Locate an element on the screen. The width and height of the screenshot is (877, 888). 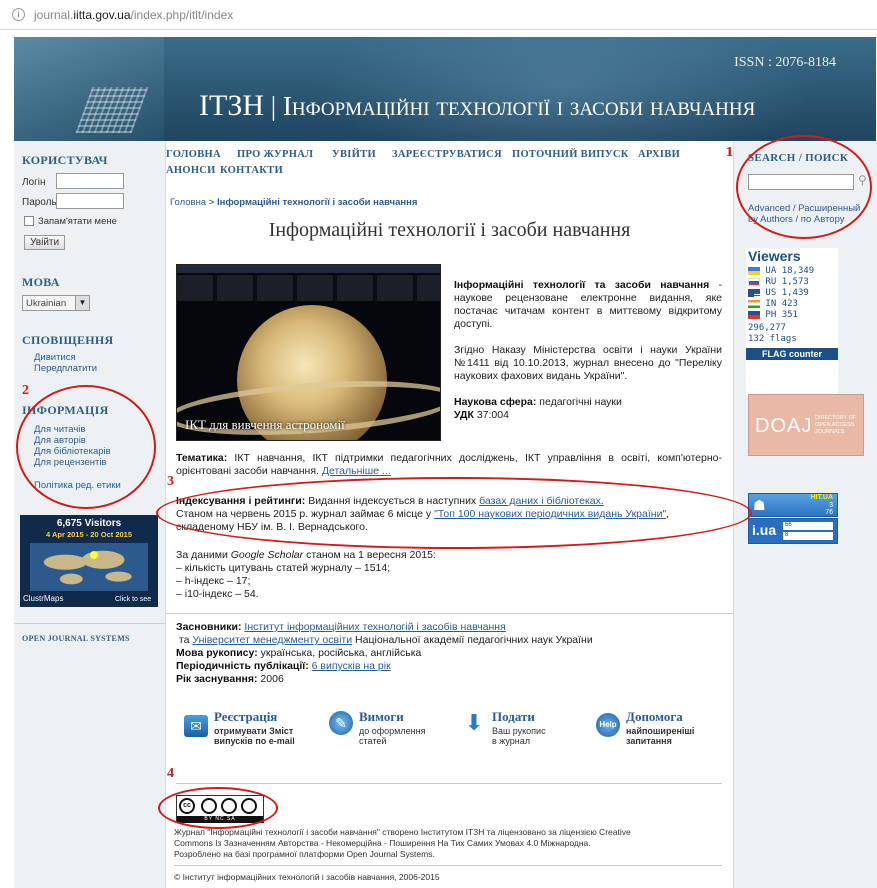
language-selected: Ukrainian is located at coordinates (46, 303).